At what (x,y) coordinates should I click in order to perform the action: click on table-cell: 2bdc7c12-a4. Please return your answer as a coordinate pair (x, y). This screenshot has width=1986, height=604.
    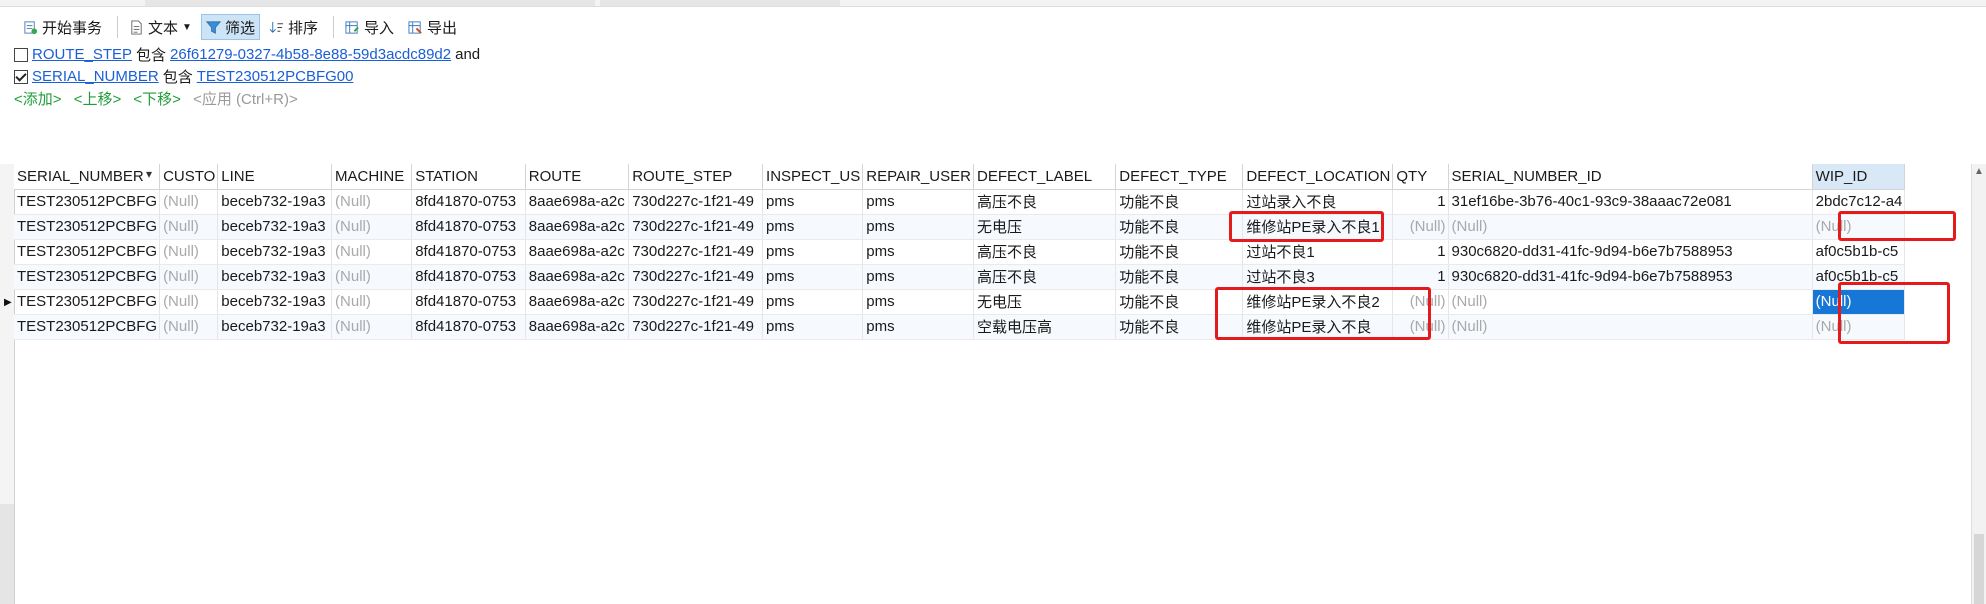
    Looking at the image, I should click on (1859, 202).